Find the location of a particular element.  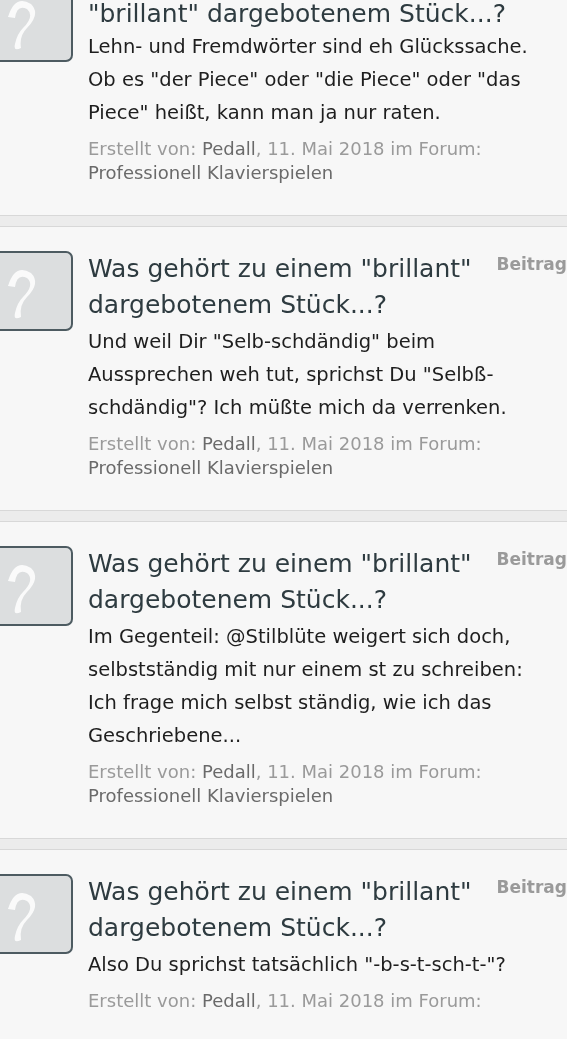

post-excerpt: Also Du sprichst tatsächlich "-b-s-t-sch-t-"? is located at coordinates (297, 965).